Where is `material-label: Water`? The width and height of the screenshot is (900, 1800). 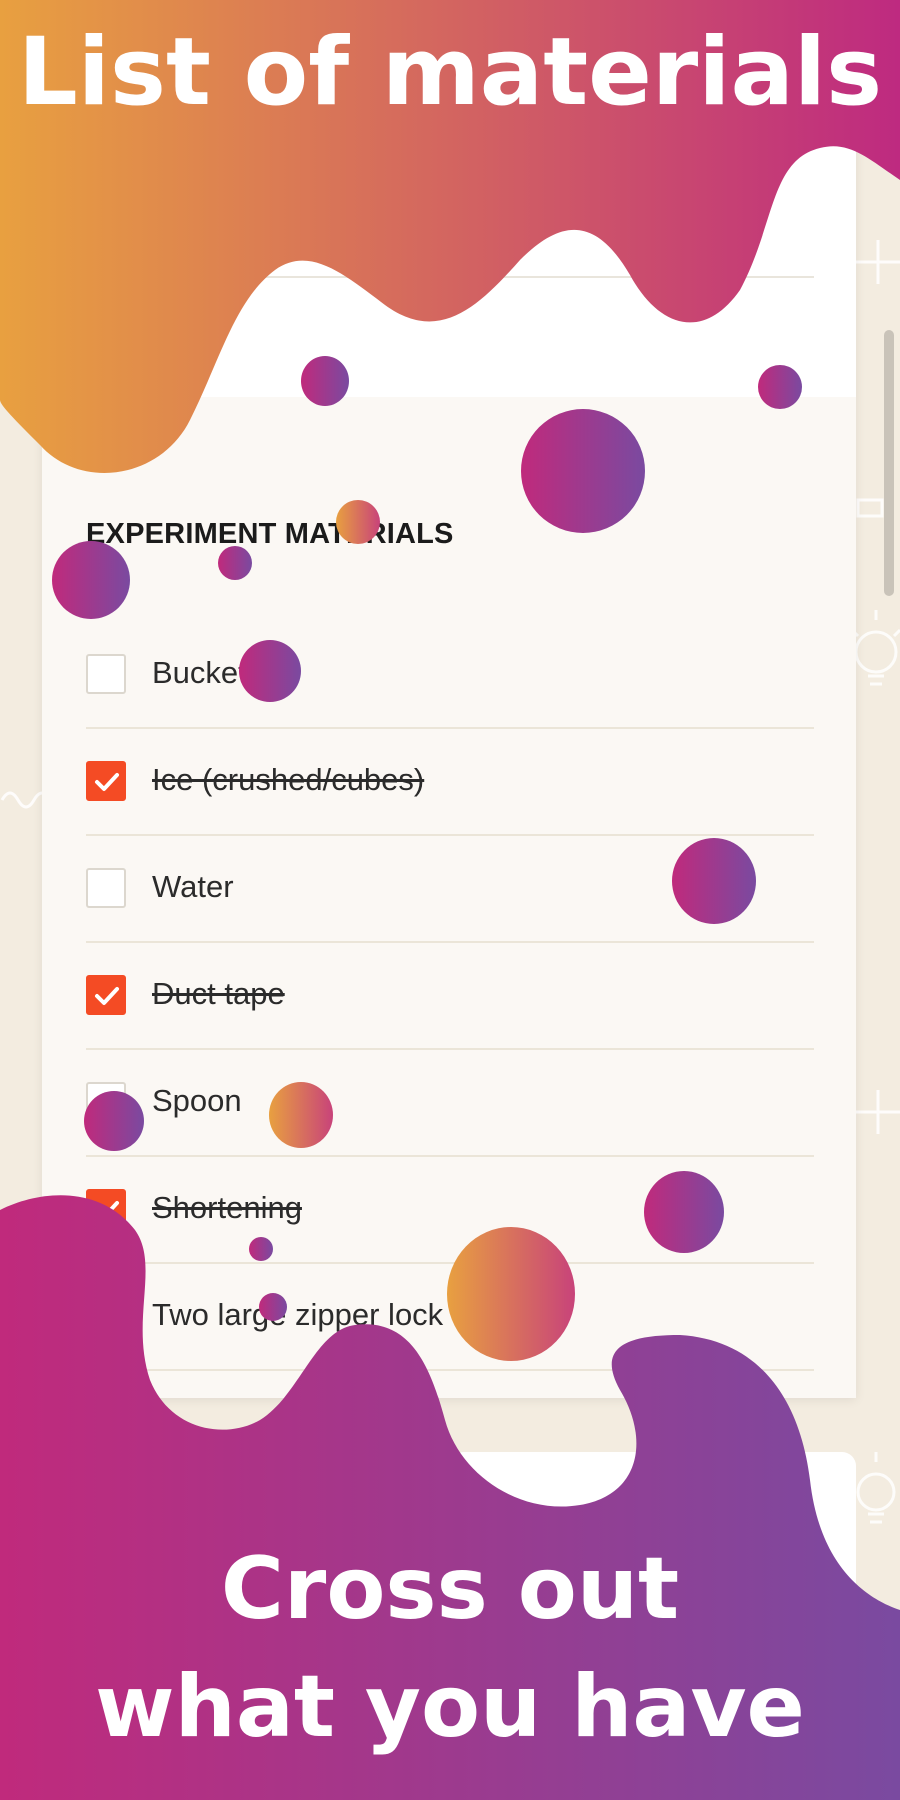 material-label: Water is located at coordinates (193, 886).